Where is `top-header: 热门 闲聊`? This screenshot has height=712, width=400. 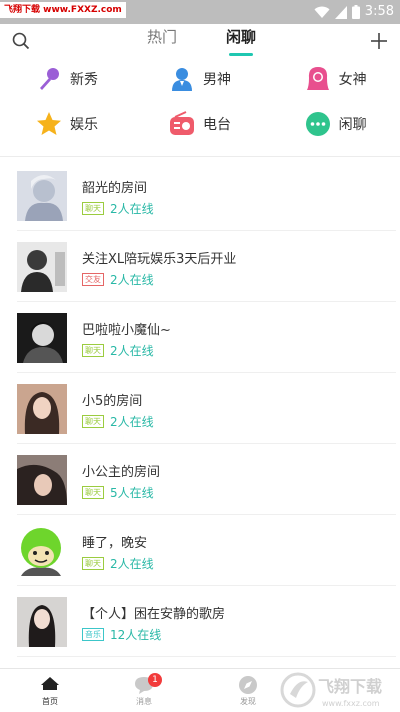 top-header: 热门 闲聊 is located at coordinates (200, 41).